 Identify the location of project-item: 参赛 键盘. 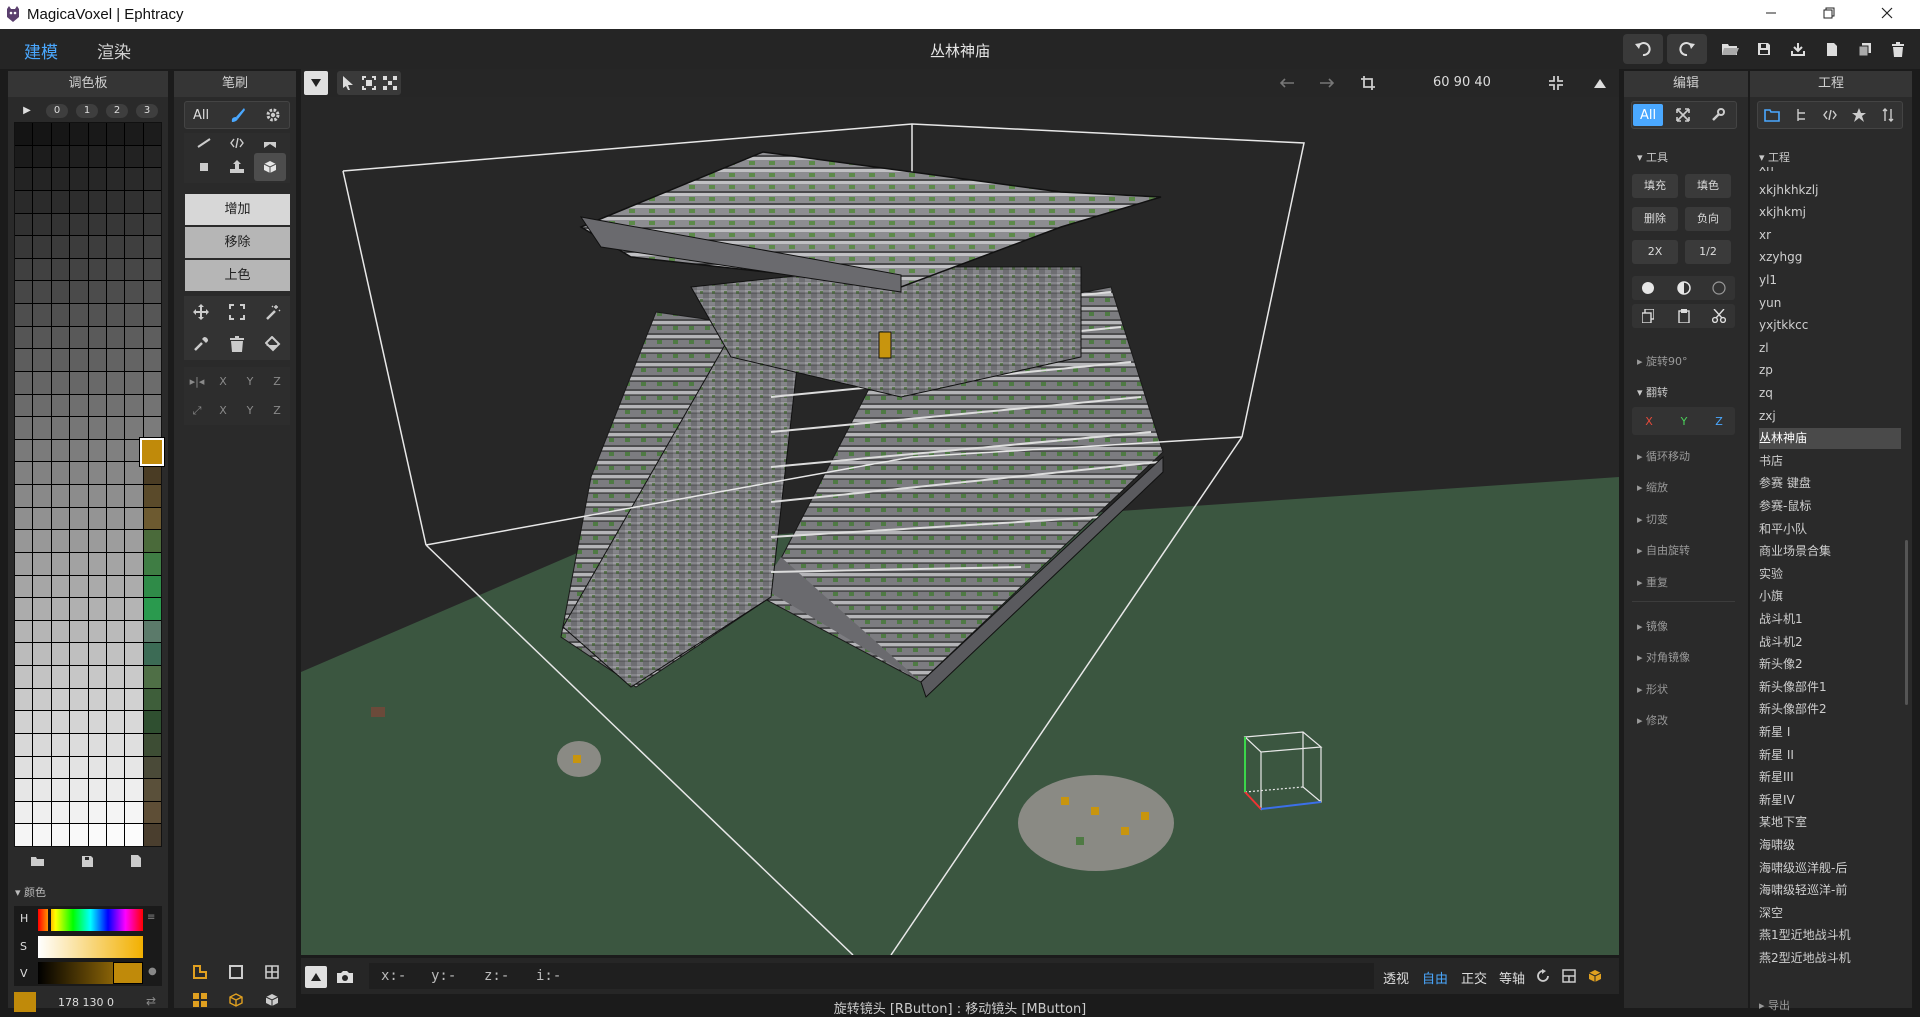
(1830, 483).